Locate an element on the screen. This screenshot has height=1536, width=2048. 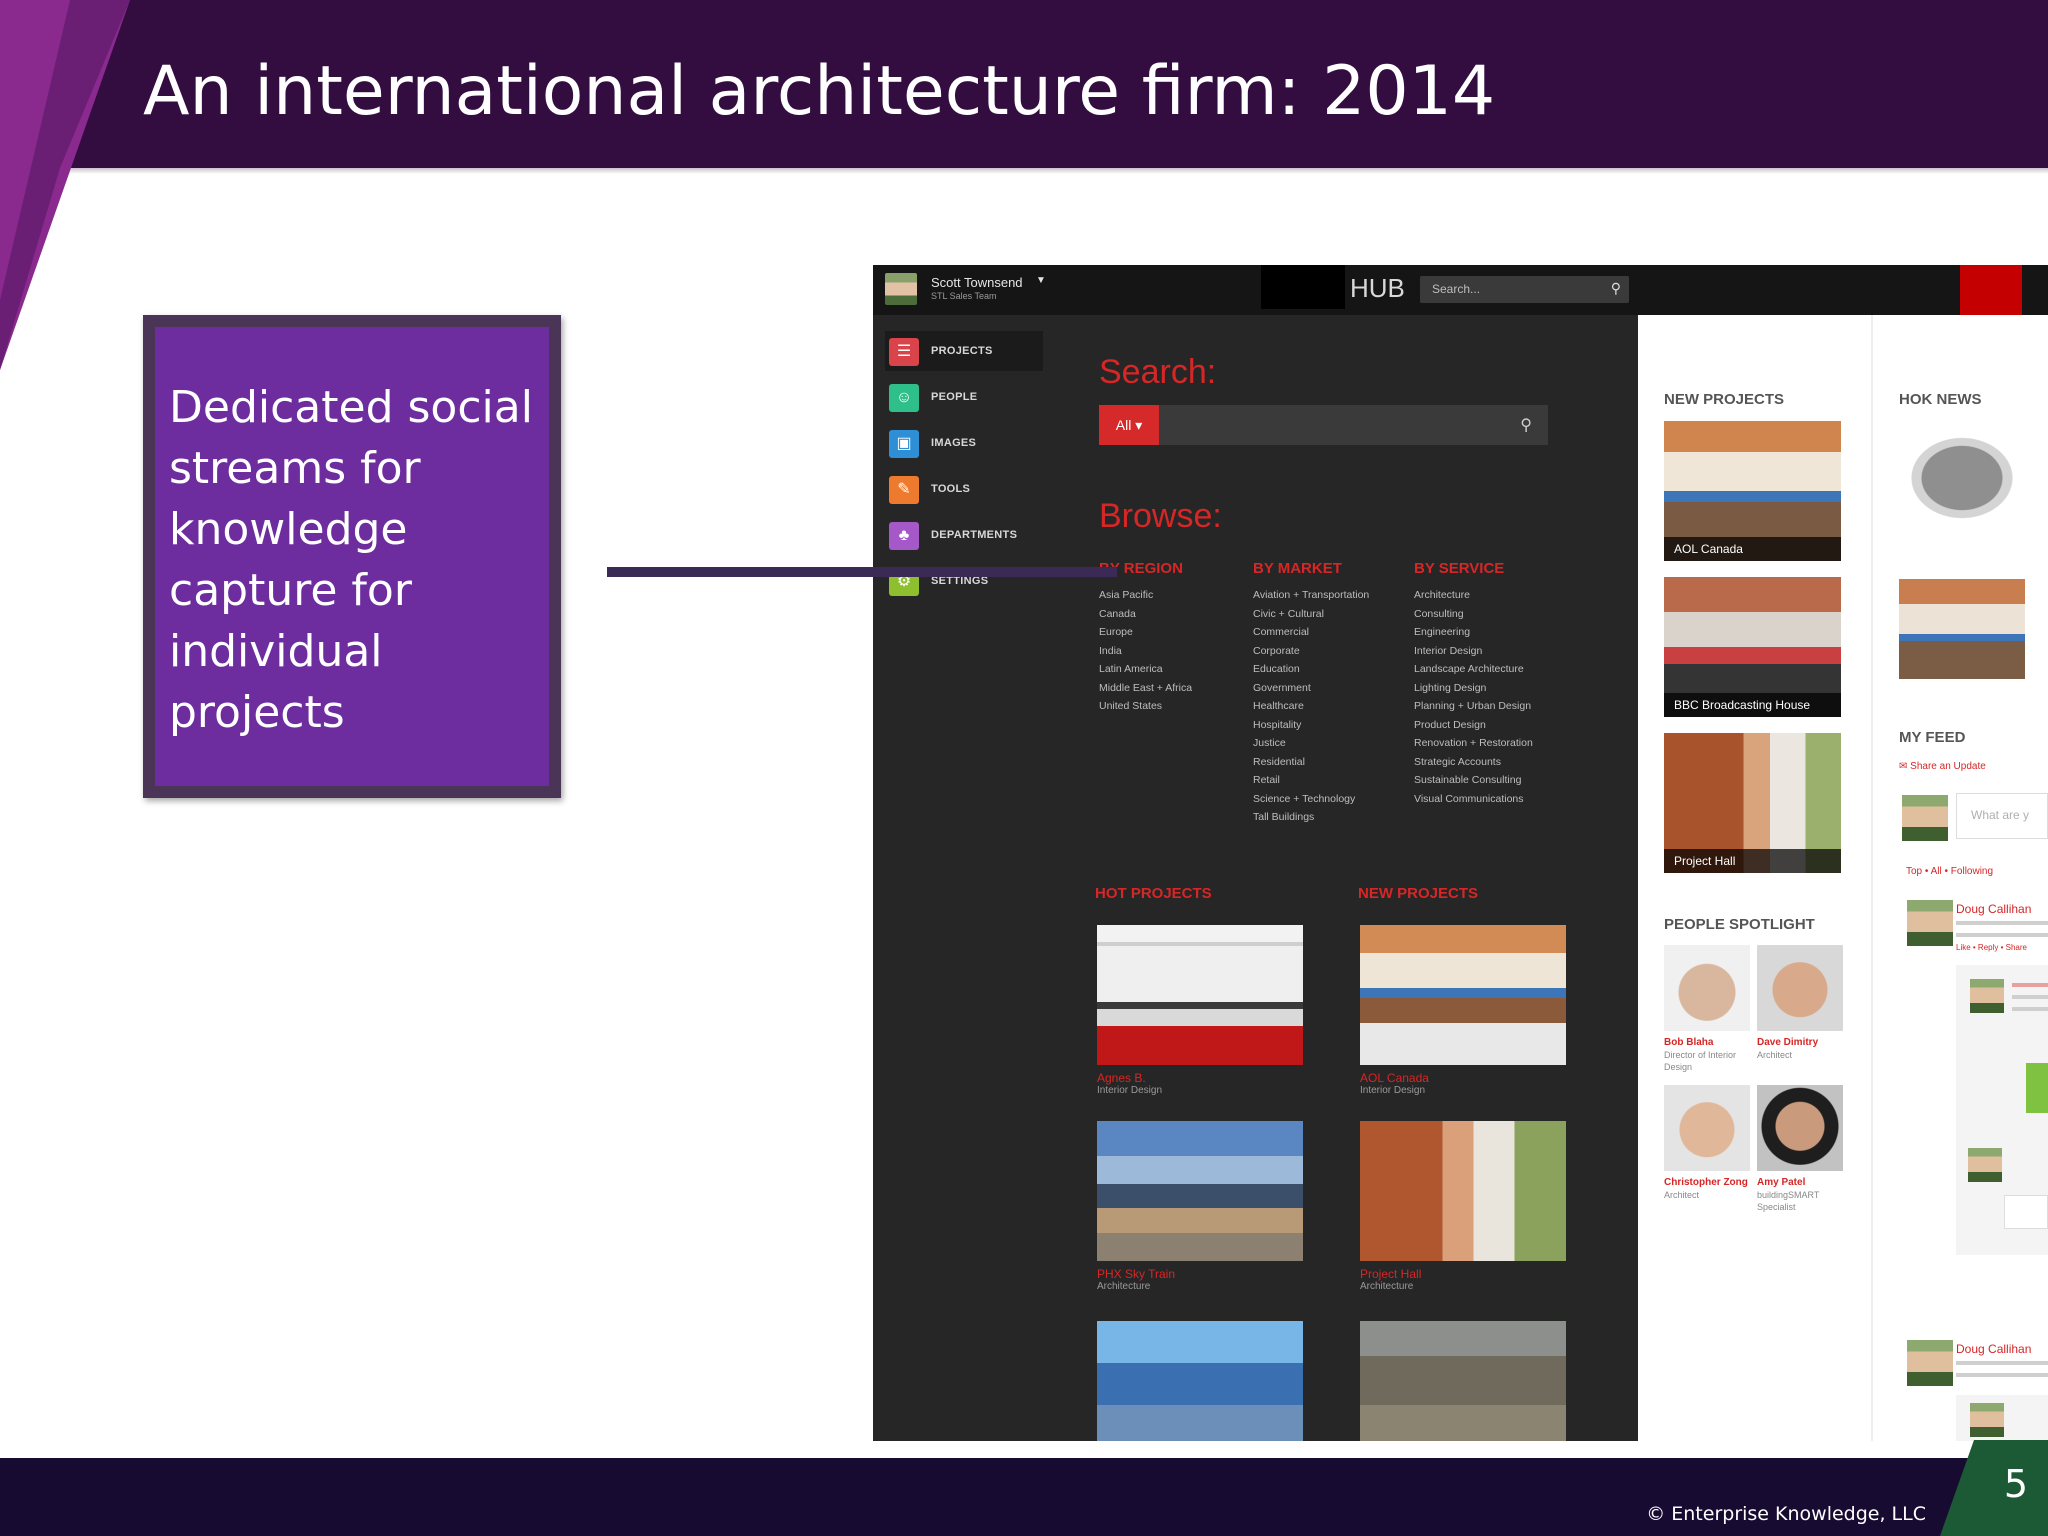
browse-link: Europe is located at coordinates (1145, 632).